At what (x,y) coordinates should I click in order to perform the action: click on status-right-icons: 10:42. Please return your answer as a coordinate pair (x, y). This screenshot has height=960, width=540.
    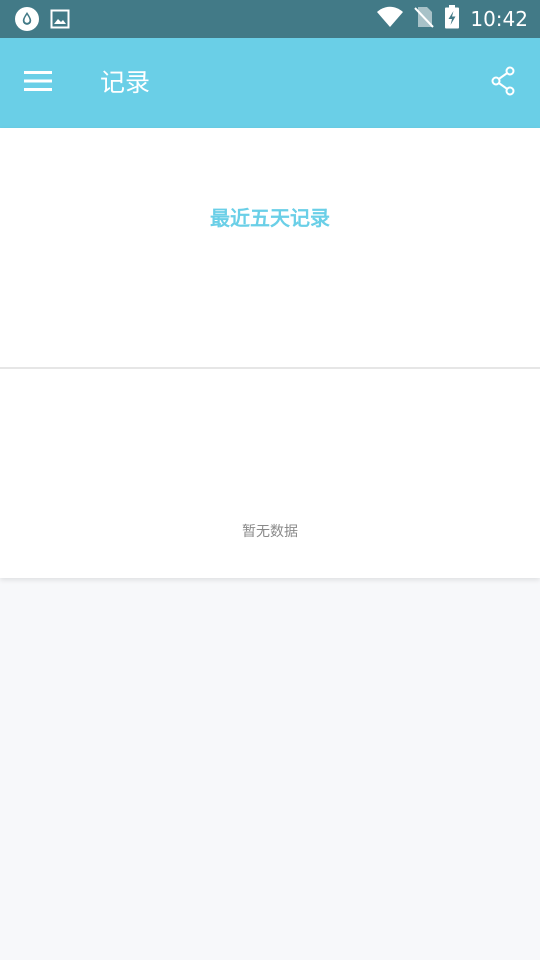
    Looking at the image, I should click on (452, 19).